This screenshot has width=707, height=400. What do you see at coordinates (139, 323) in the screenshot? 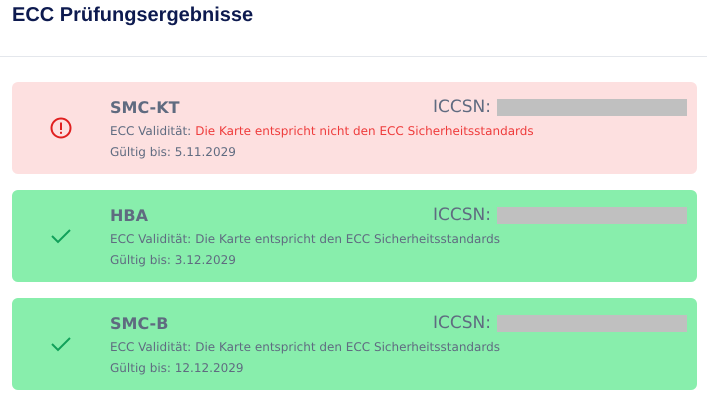
I see `card-name: SMC-B` at bounding box center [139, 323].